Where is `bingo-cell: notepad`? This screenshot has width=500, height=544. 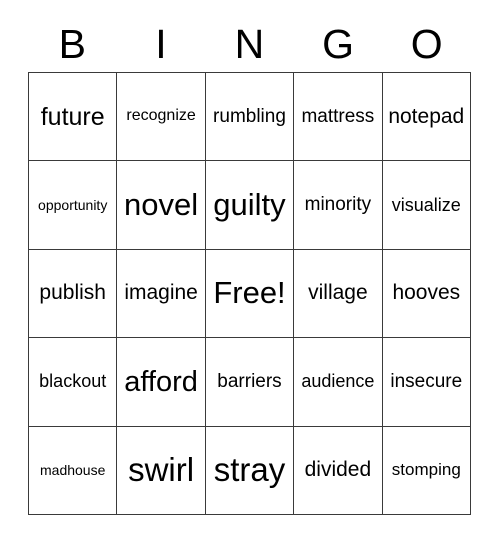 bingo-cell: notepad is located at coordinates (426, 117).